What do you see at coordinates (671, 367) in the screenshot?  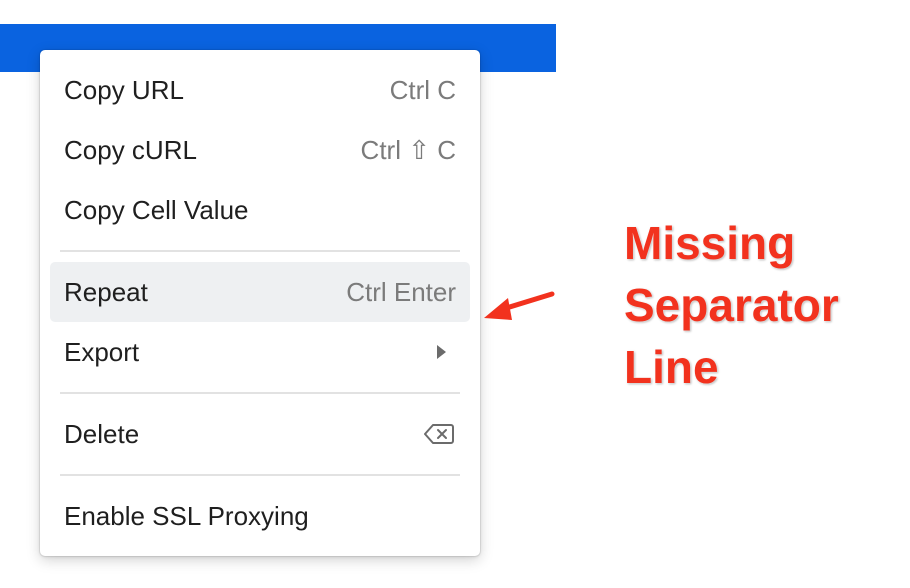 I see `annotation-line: Line` at bounding box center [671, 367].